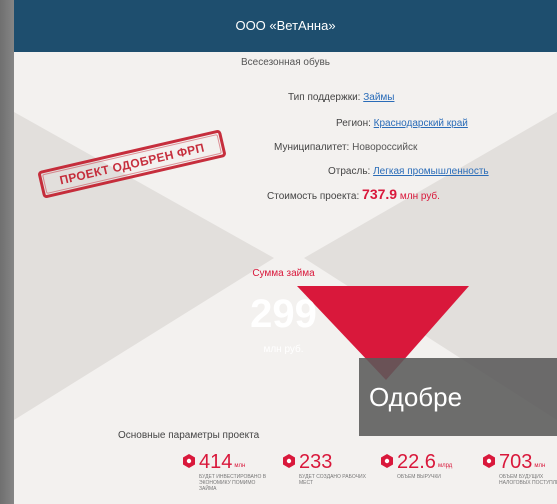 This screenshot has width=557, height=504. Describe the element at coordinates (283, 314) in the screenshot. I see `loan-amount: 299` at that location.